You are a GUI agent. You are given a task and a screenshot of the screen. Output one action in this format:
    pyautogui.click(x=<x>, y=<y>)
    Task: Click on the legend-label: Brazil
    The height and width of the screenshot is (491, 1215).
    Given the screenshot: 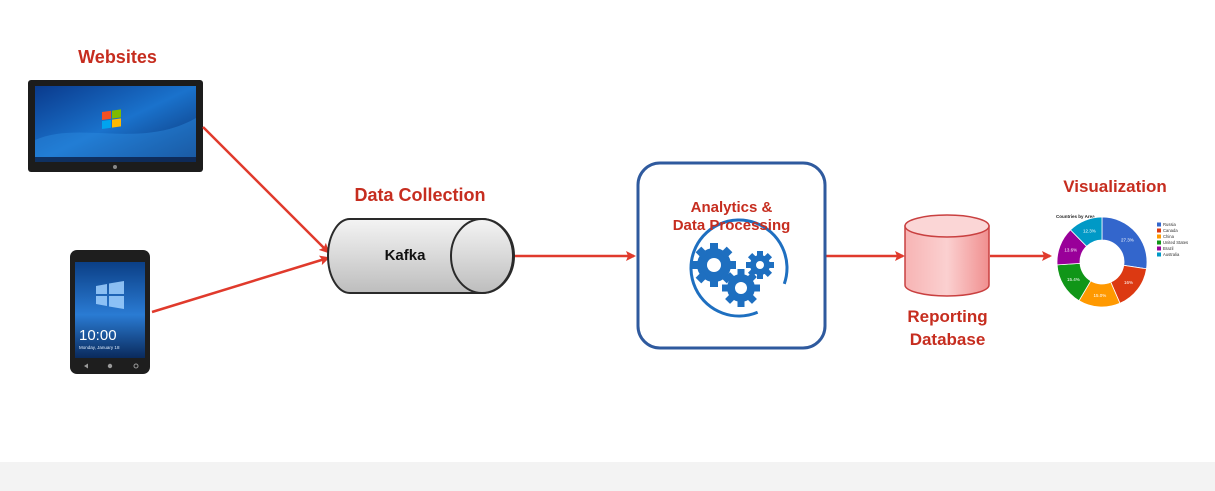 What is the action you would take?
    pyautogui.click(x=1168, y=248)
    